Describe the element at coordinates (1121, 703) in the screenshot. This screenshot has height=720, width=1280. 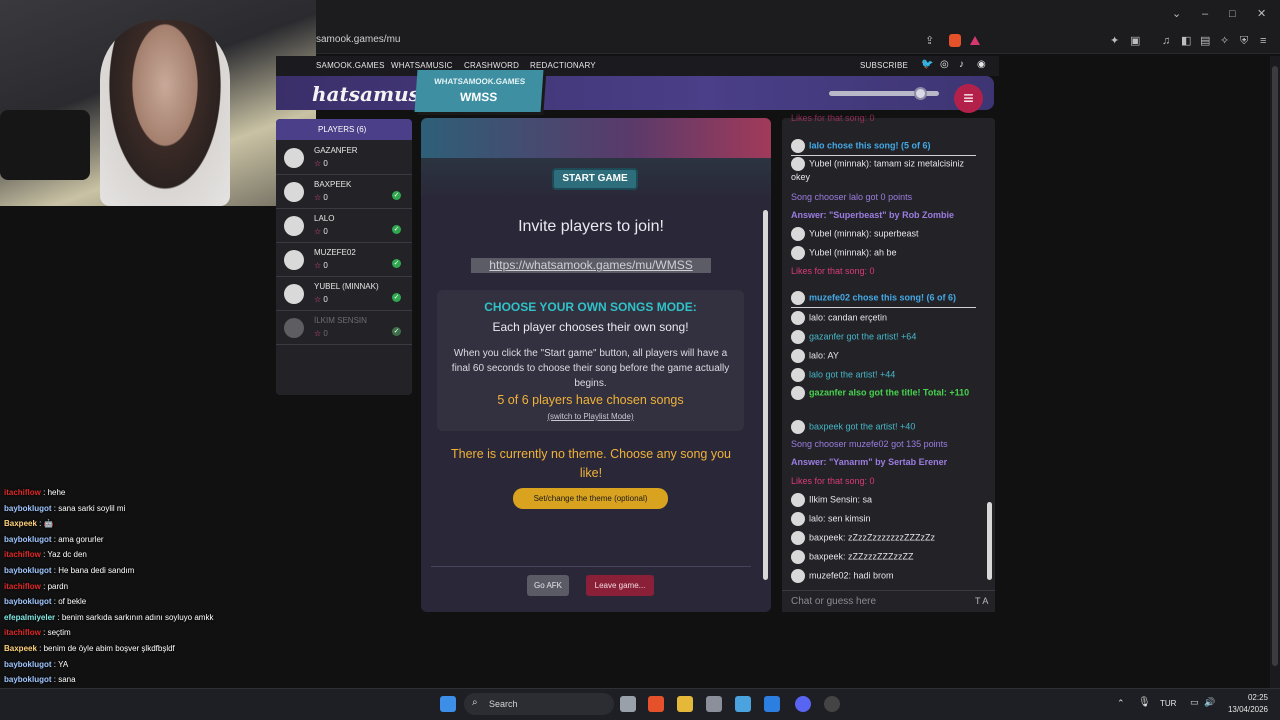
I see `tray-chevron-icon: ⌃` at that location.